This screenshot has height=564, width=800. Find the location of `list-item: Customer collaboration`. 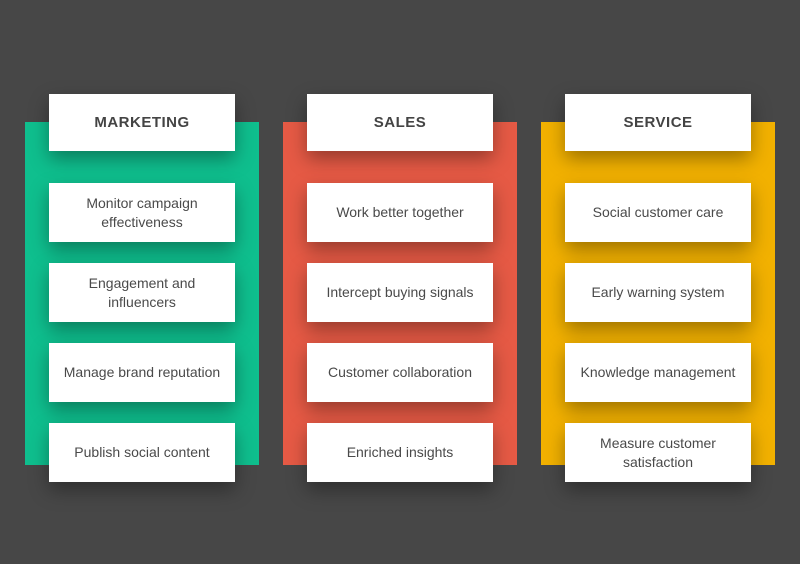

list-item: Customer collaboration is located at coordinates (400, 372).